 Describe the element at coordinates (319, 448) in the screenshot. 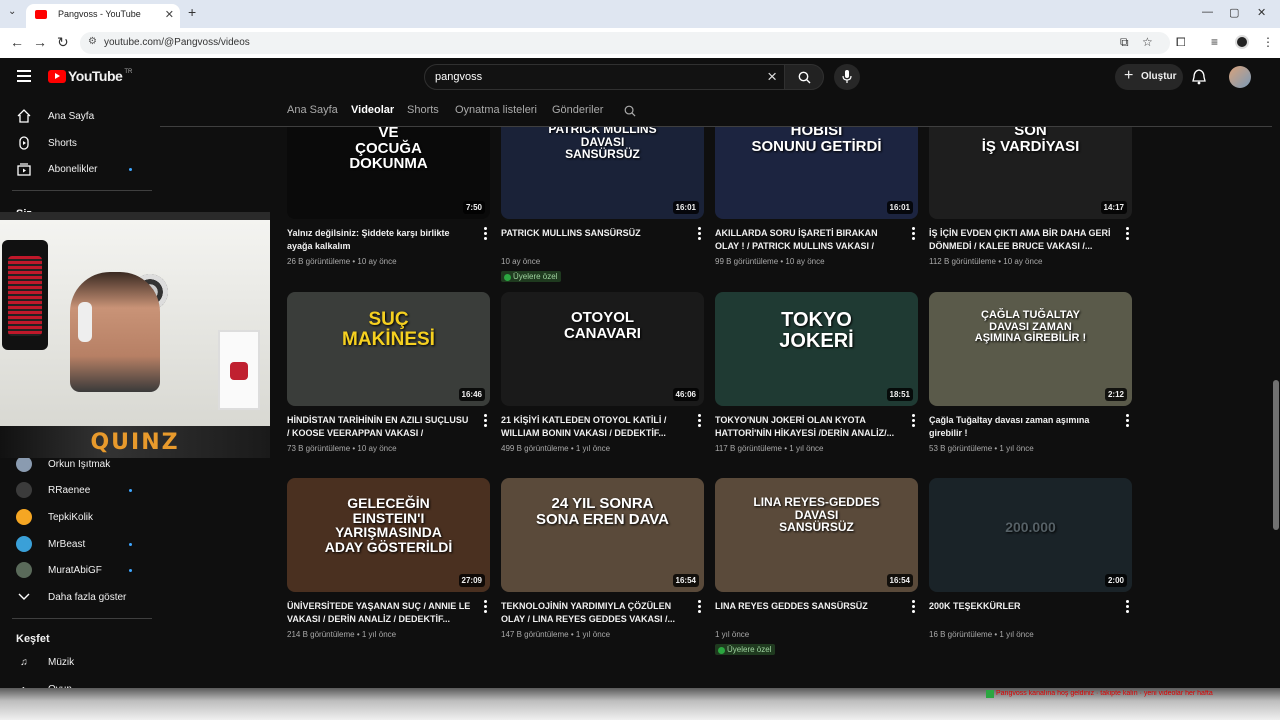

I see `view-count: 73 B görüntüleme` at that location.